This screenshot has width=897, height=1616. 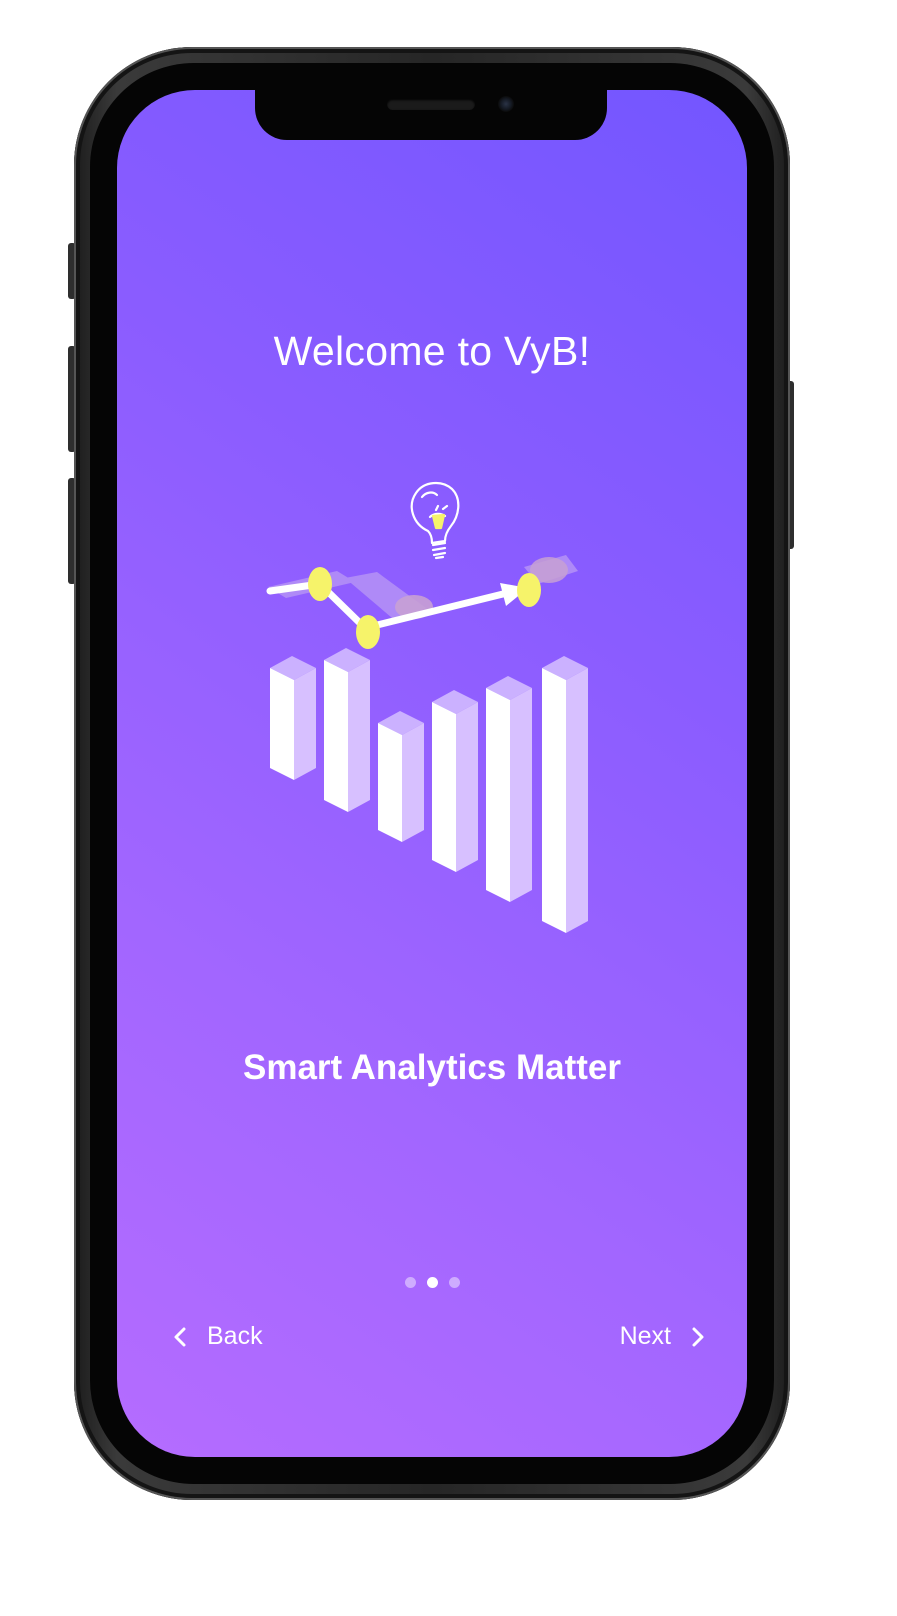 I want to click on back-label: Back, so click(x=235, y=1336).